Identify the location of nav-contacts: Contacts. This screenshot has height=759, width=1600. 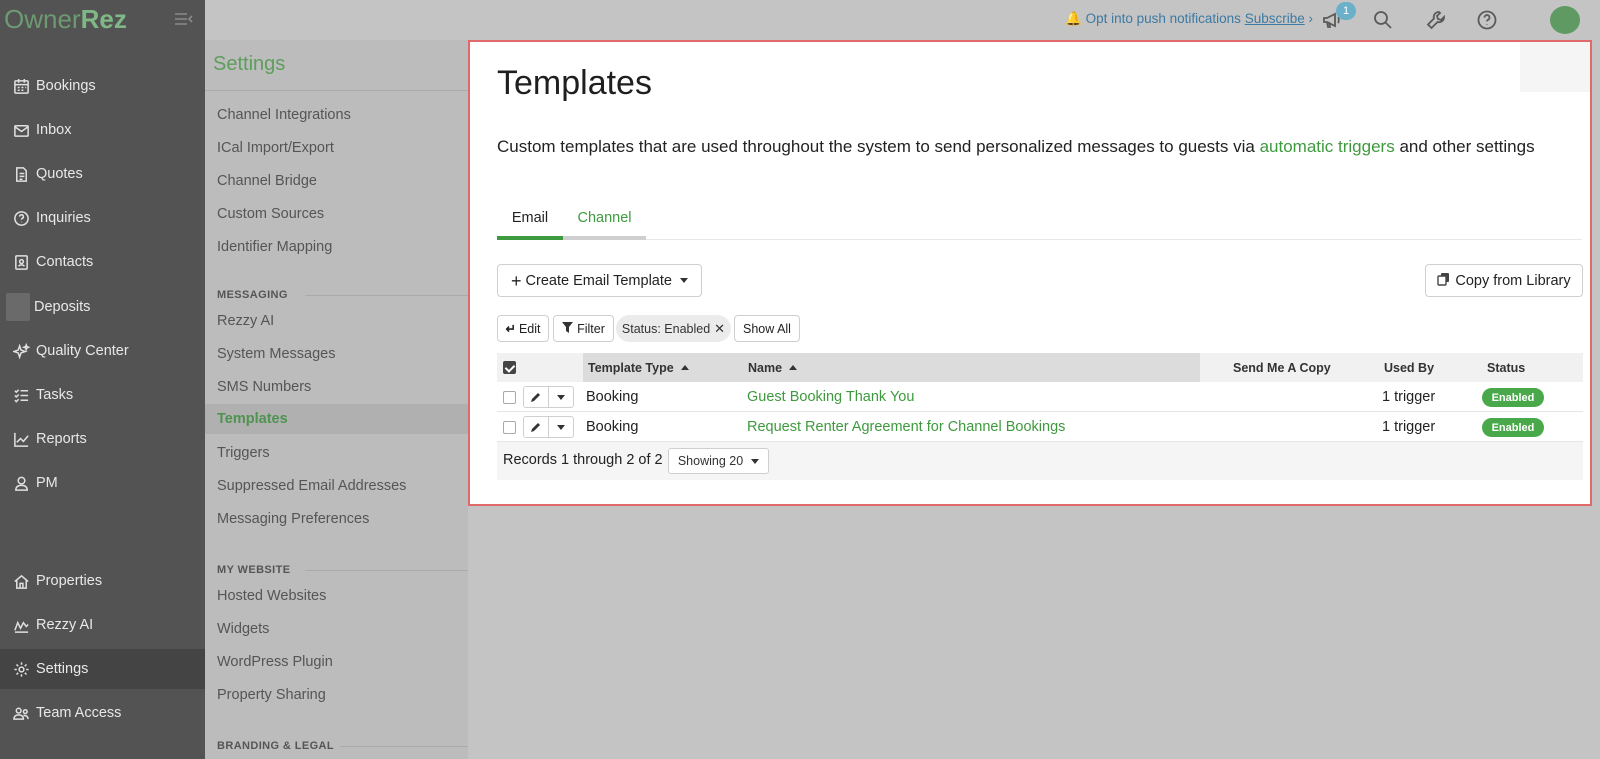
(102, 262).